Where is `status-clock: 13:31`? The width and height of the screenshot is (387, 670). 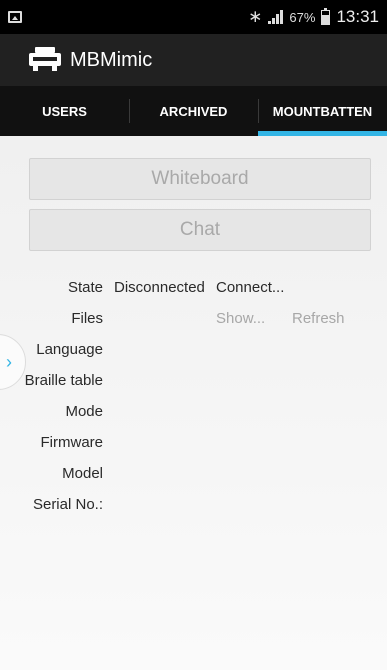
status-clock: 13:31 is located at coordinates (357, 16).